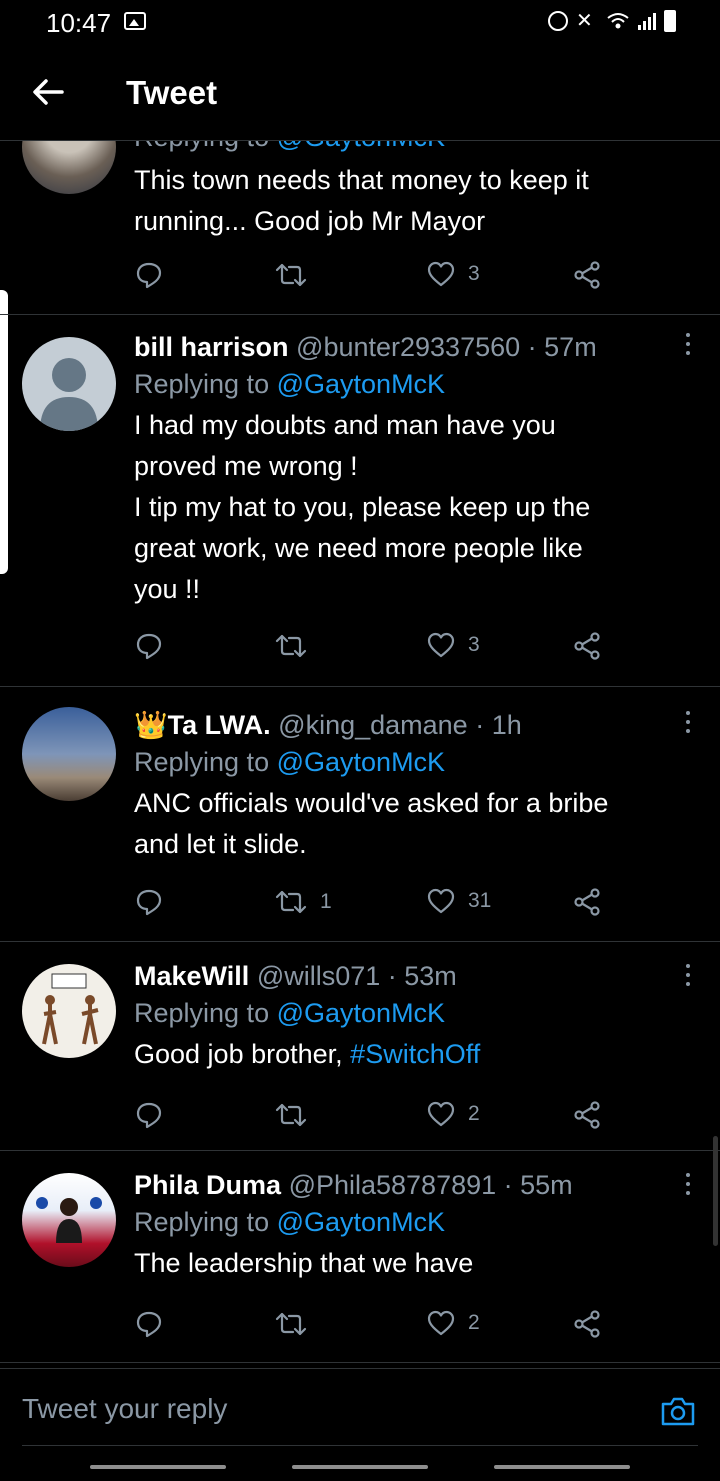  Describe the element at coordinates (360, 22) in the screenshot. I see `status-bar: 10:47 ✕` at that location.